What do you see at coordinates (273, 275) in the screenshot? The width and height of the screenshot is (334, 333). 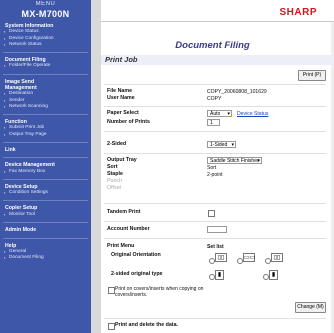 I see `tablet-type-icon: ▮` at bounding box center [273, 275].